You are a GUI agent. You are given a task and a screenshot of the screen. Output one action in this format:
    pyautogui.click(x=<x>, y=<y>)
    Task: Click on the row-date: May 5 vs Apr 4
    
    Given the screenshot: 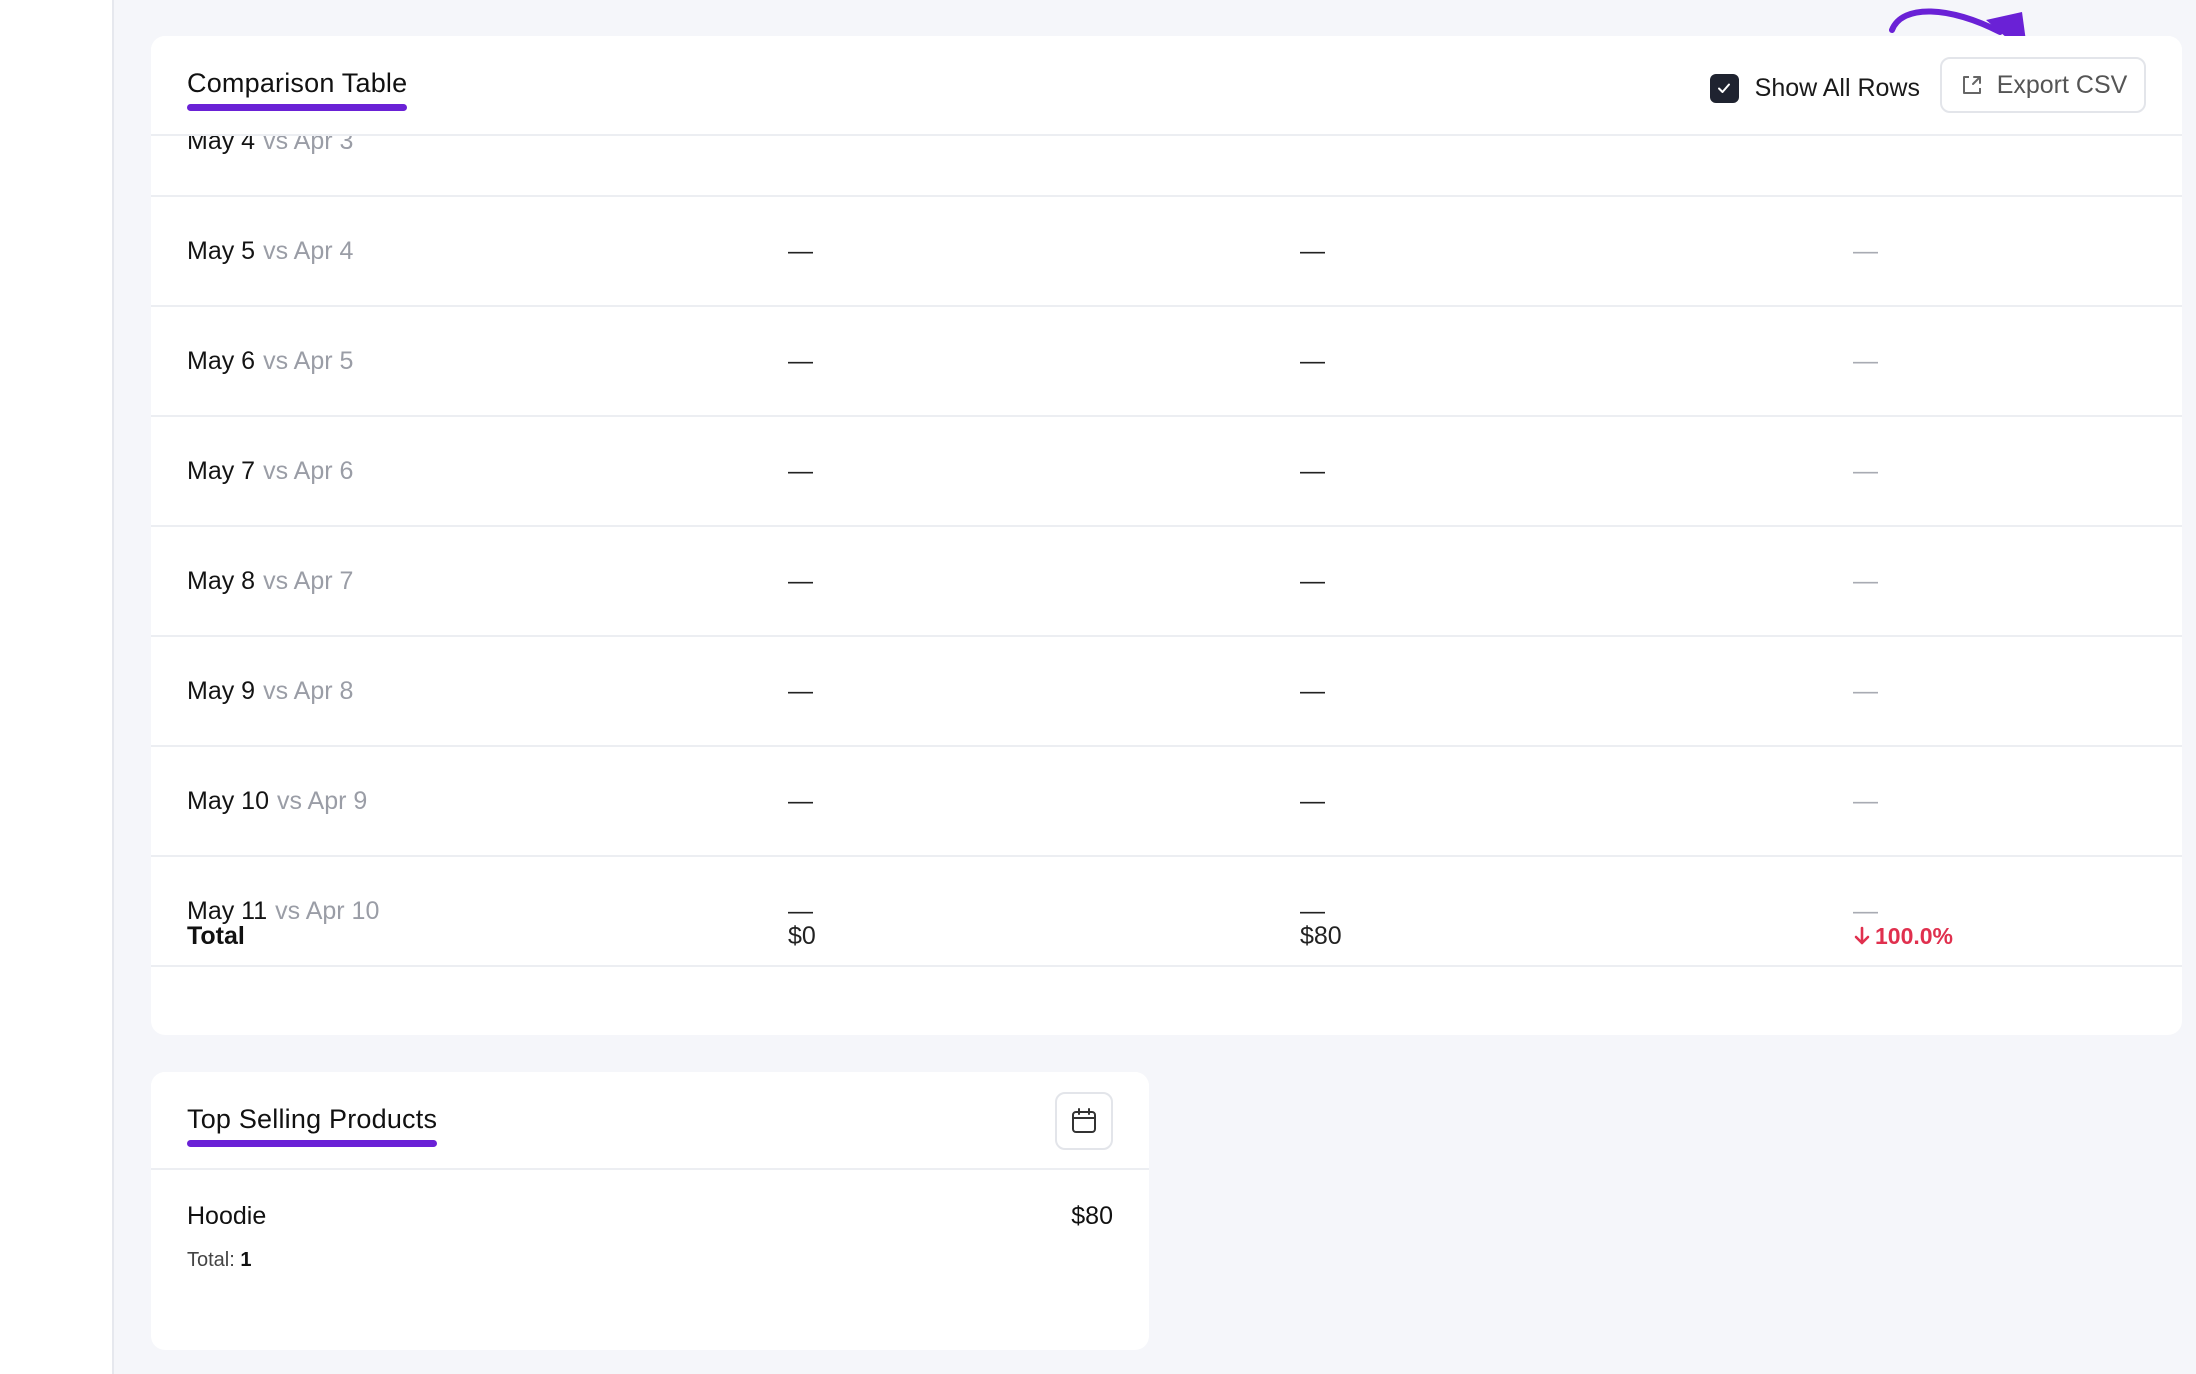 What is the action you would take?
    pyautogui.click(x=270, y=251)
    